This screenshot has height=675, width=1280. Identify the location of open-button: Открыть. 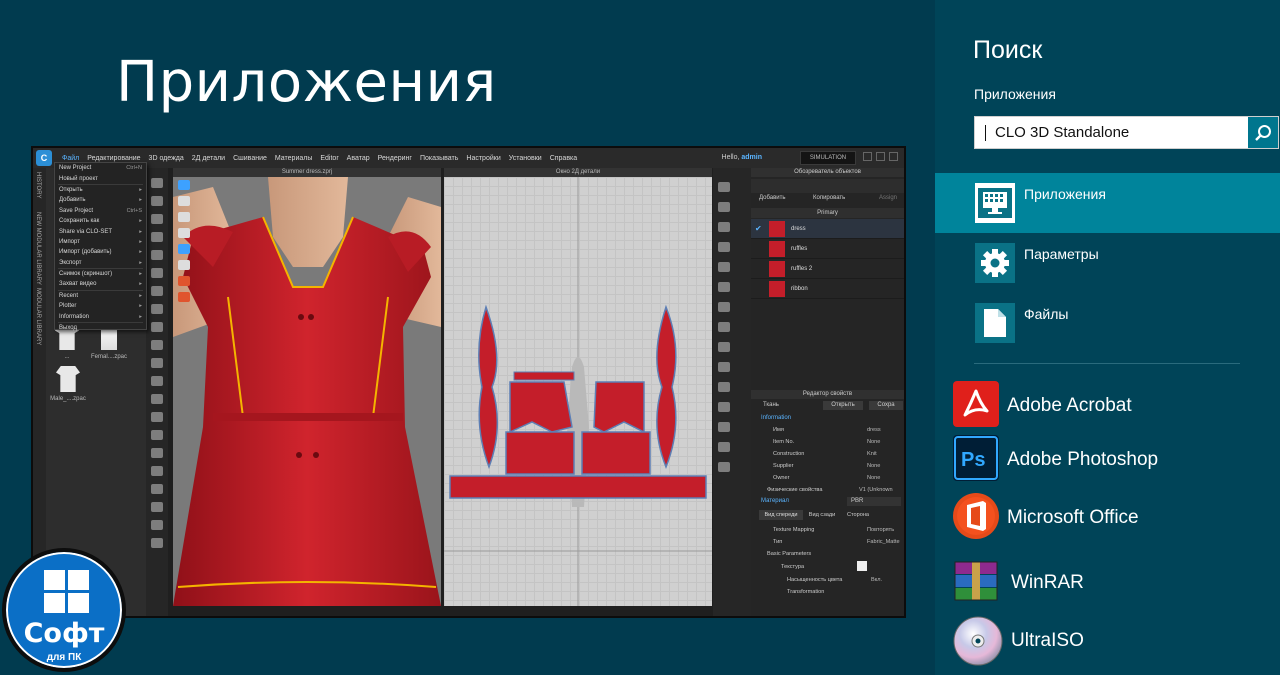
(843, 405).